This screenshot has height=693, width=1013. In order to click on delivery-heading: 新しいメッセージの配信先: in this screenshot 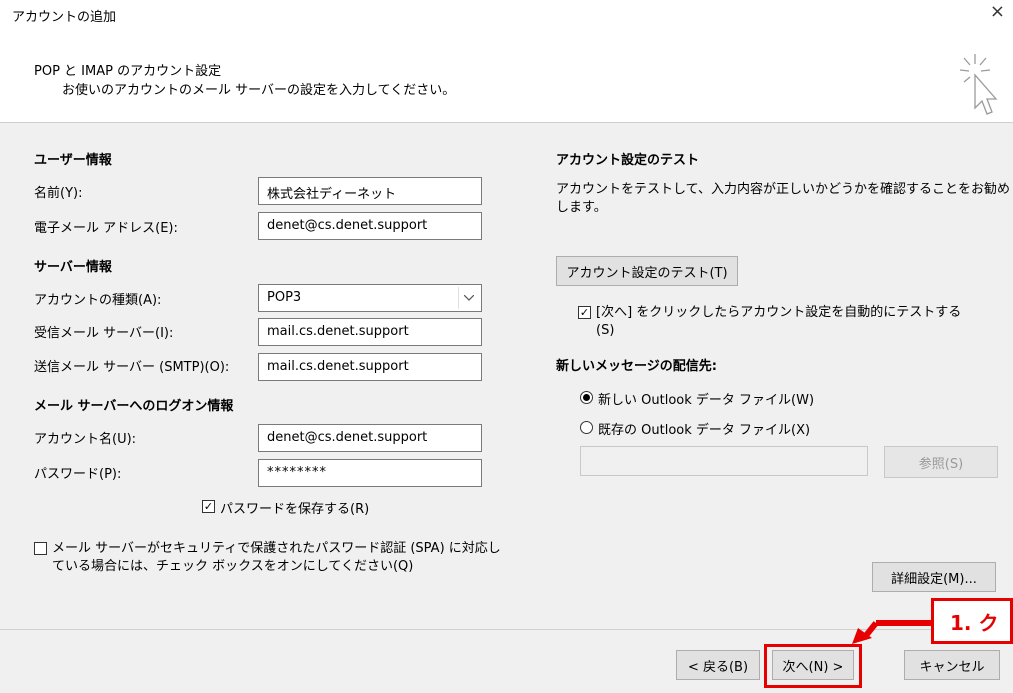, I will do `click(636, 366)`.